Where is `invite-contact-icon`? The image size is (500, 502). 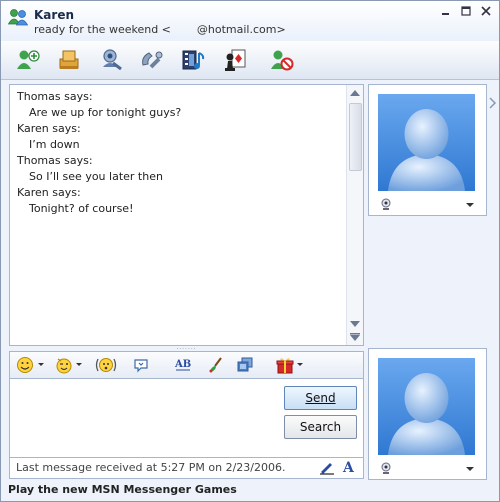 invite-contact-icon is located at coordinates (28, 60).